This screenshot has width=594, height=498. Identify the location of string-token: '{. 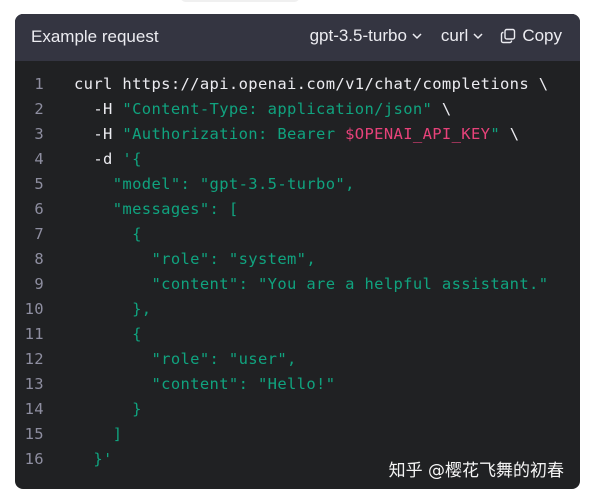
(132, 159).